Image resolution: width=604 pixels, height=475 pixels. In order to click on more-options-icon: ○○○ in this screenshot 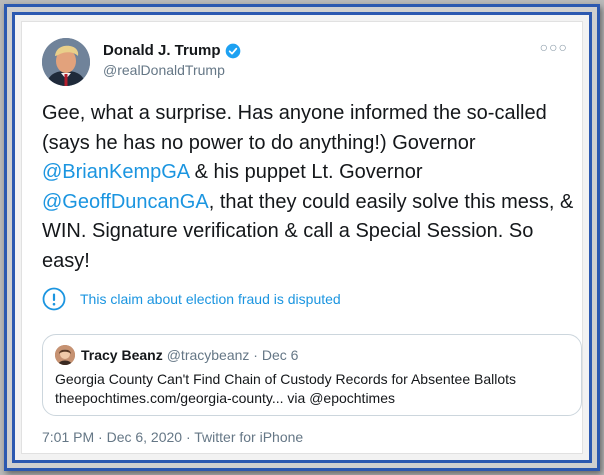, I will do `click(554, 47)`.